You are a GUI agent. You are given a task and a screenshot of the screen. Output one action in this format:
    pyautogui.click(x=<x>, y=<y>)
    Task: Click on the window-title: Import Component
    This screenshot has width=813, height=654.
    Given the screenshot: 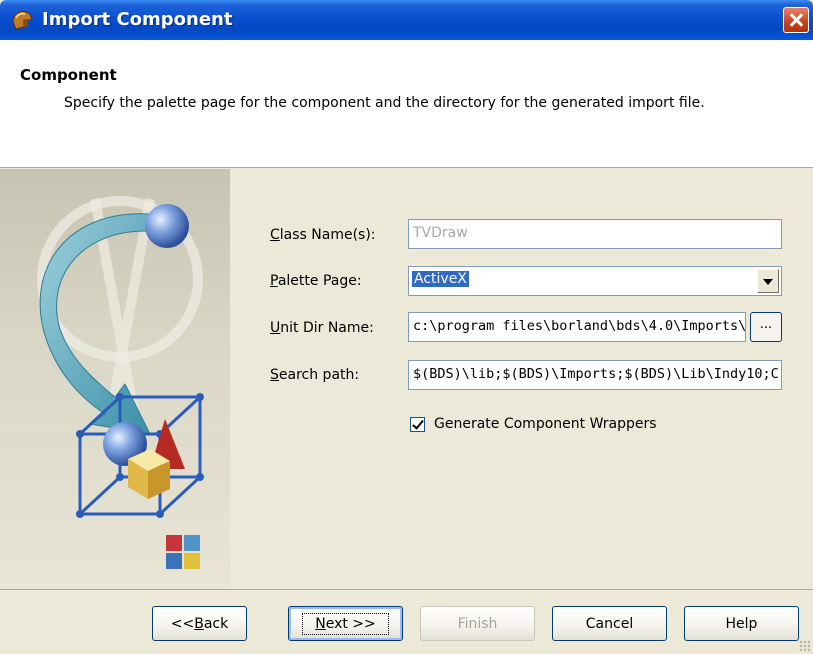 What is the action you would take?
    pyautogui.click(x=137, y=19)
    